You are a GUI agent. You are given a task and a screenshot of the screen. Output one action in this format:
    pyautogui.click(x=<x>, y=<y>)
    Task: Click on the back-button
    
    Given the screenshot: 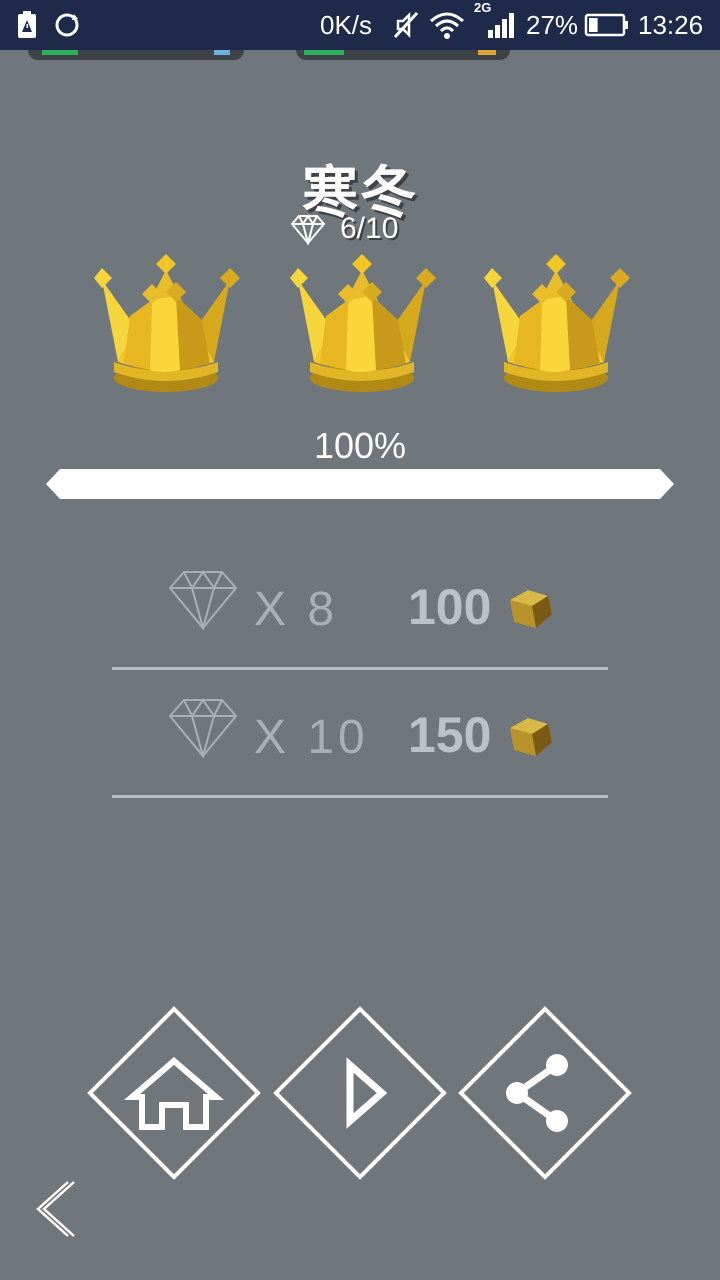 What is the action you would take?
    pyautogui.click(x=56, y=1209)
    